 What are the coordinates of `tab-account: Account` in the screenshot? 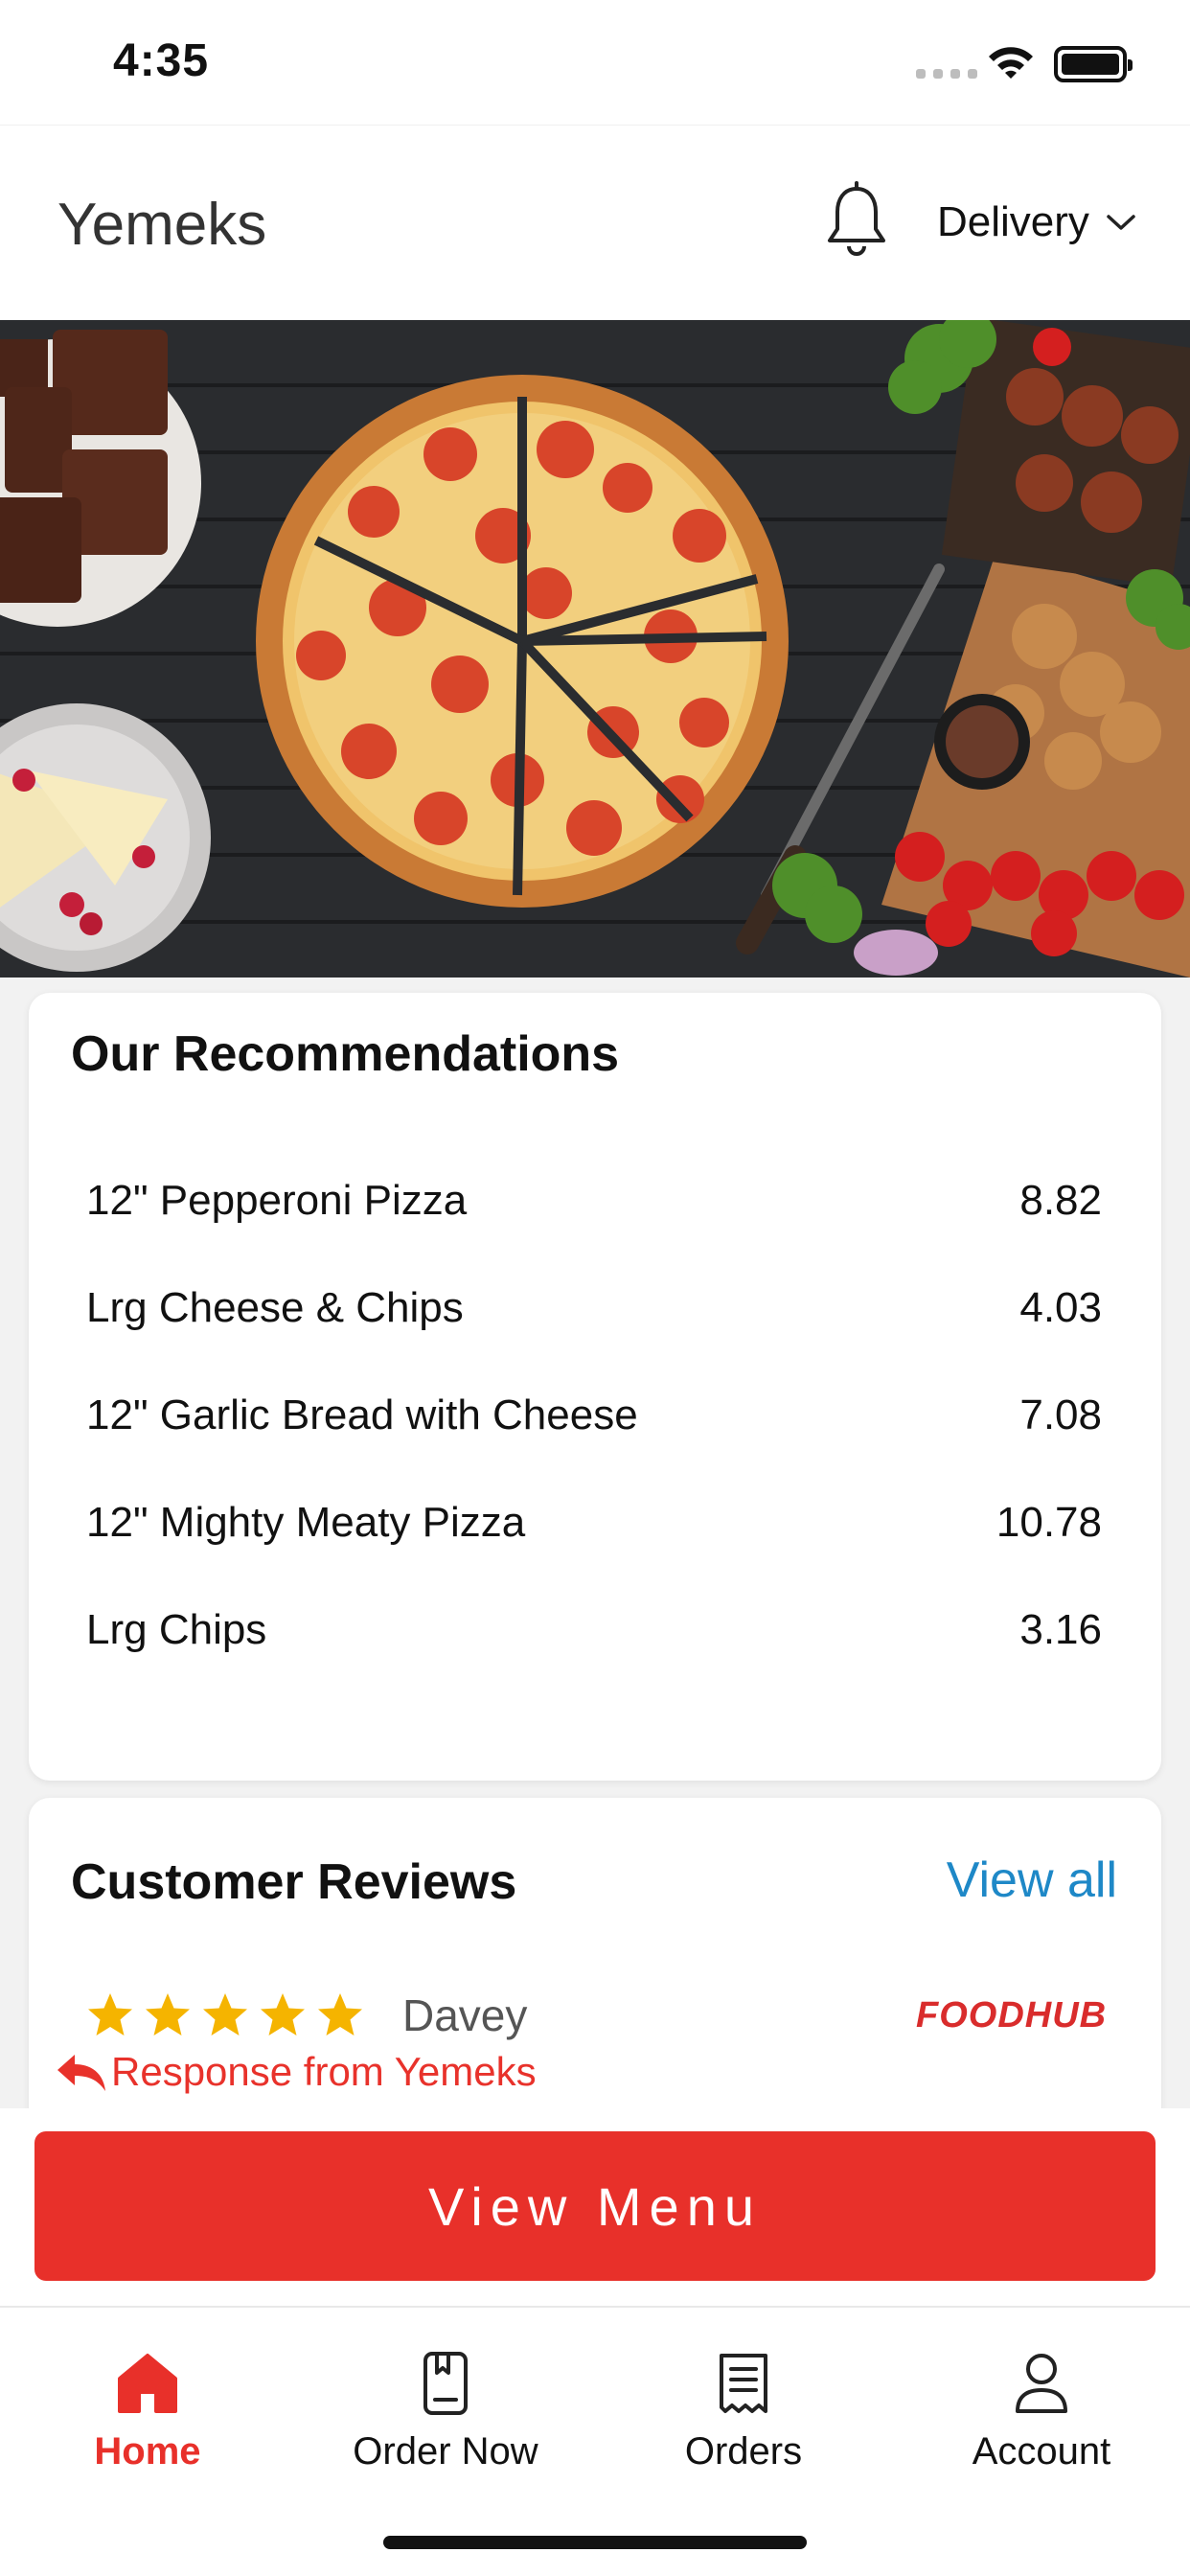 It's located at (1041, 2411).